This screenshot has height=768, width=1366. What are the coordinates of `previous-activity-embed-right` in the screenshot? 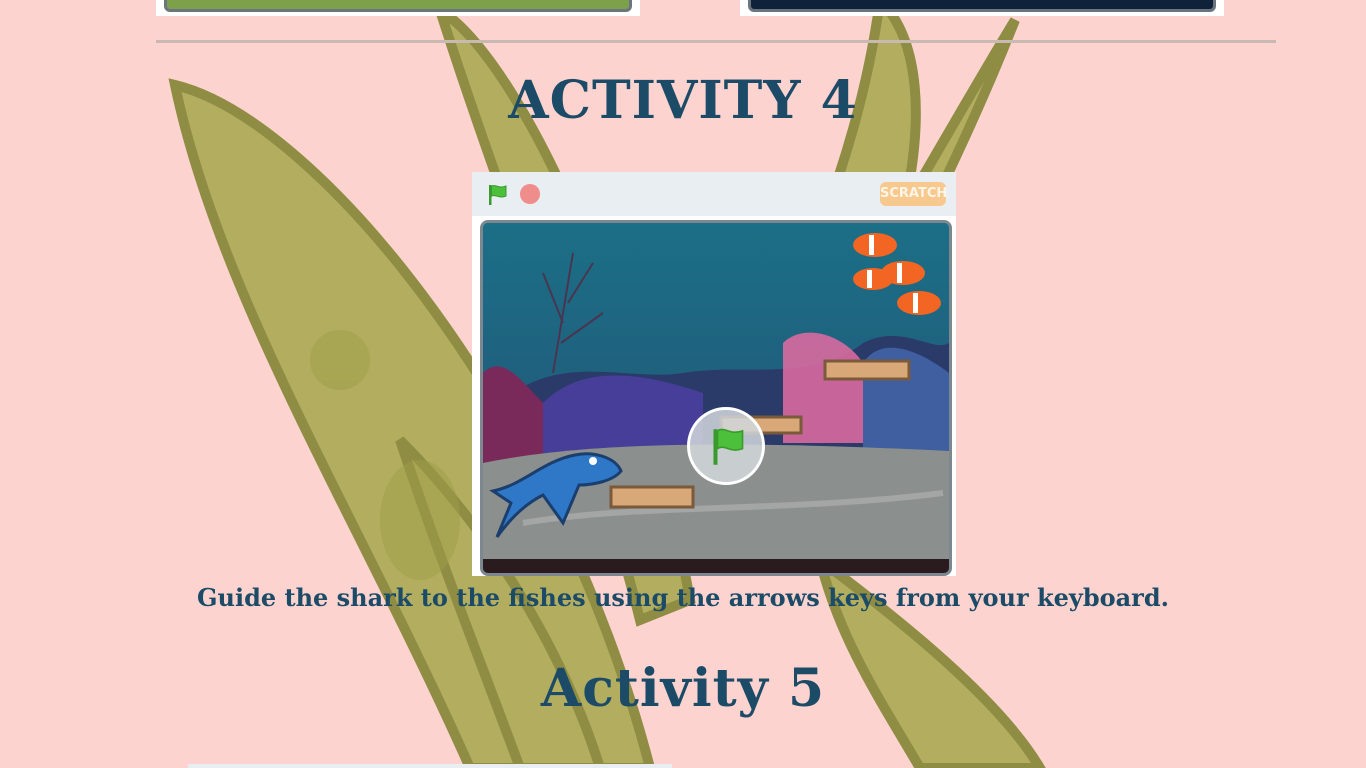 It's located at (982, 8).